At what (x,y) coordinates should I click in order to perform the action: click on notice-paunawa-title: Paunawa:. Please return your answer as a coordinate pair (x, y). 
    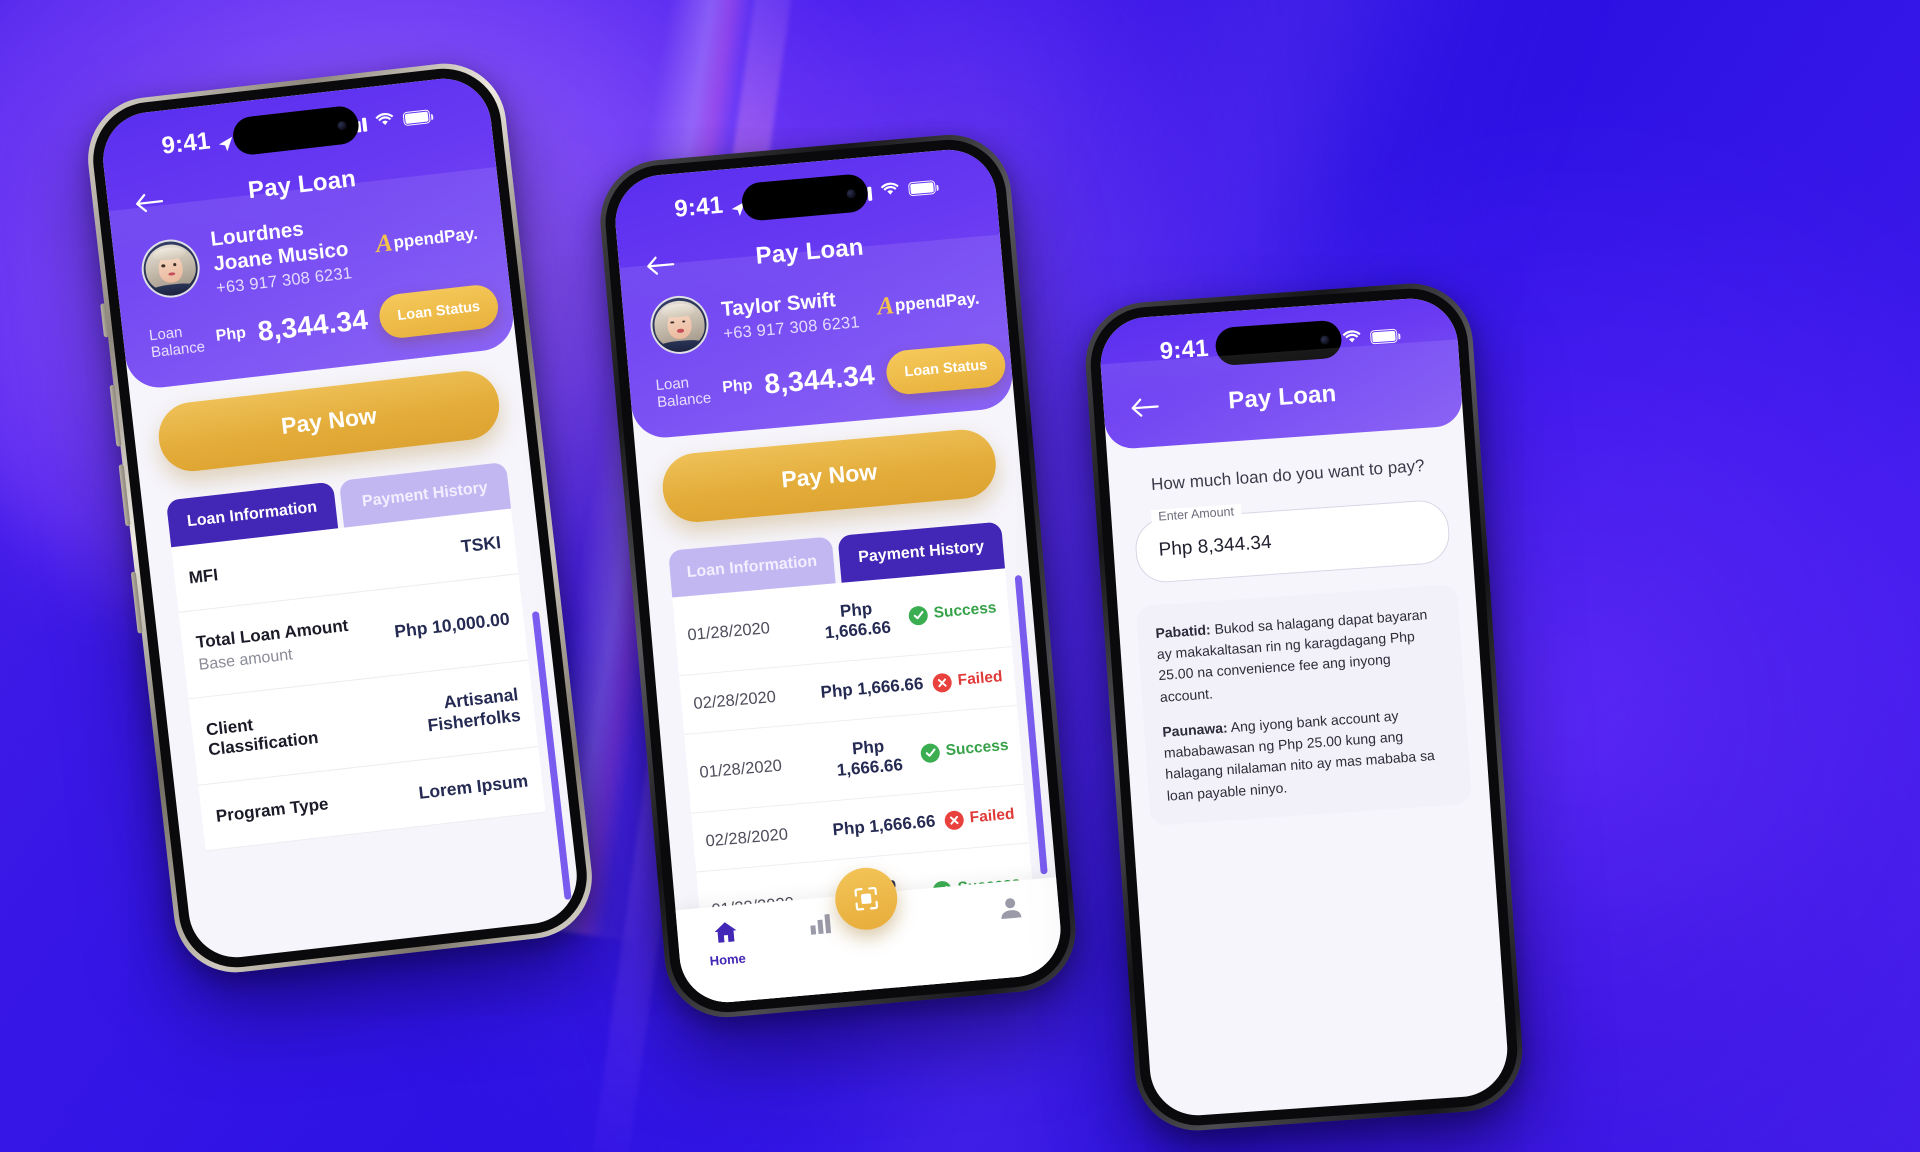
    Looking at the image, I should click on (1195, 729).